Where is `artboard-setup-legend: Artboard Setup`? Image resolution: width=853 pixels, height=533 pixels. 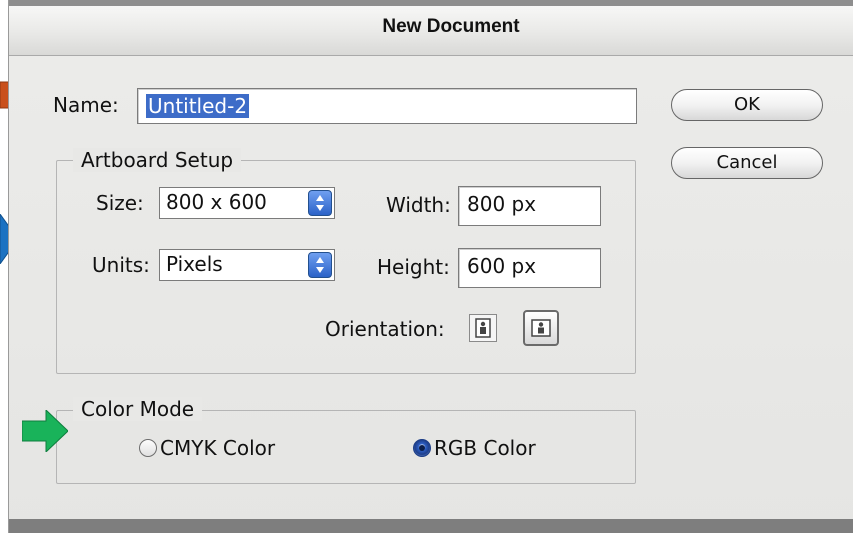
artboard-setup-legend: Artboard Setup is located at coordinates (157, 160).